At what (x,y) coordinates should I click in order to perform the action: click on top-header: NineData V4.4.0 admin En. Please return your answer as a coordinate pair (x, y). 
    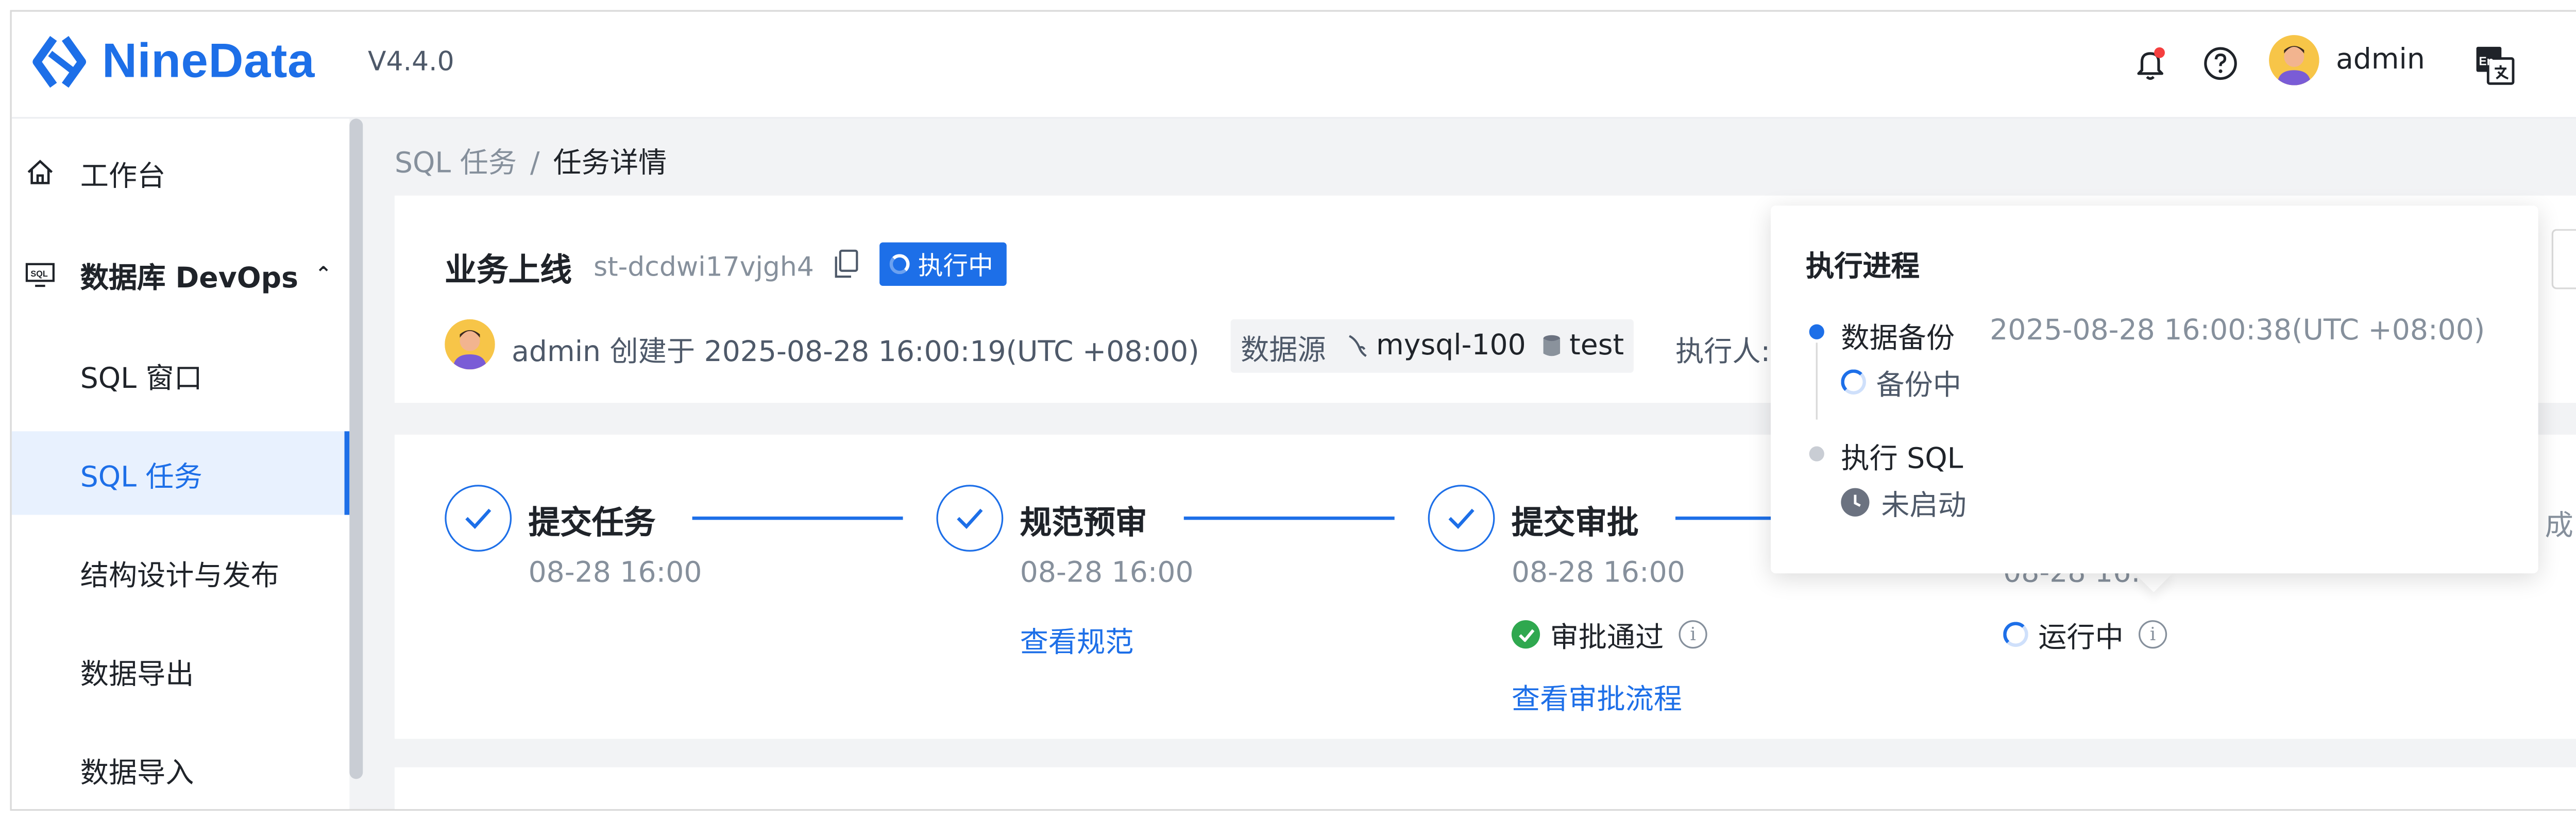
    Looking at the image, I should click on (1293, 65).